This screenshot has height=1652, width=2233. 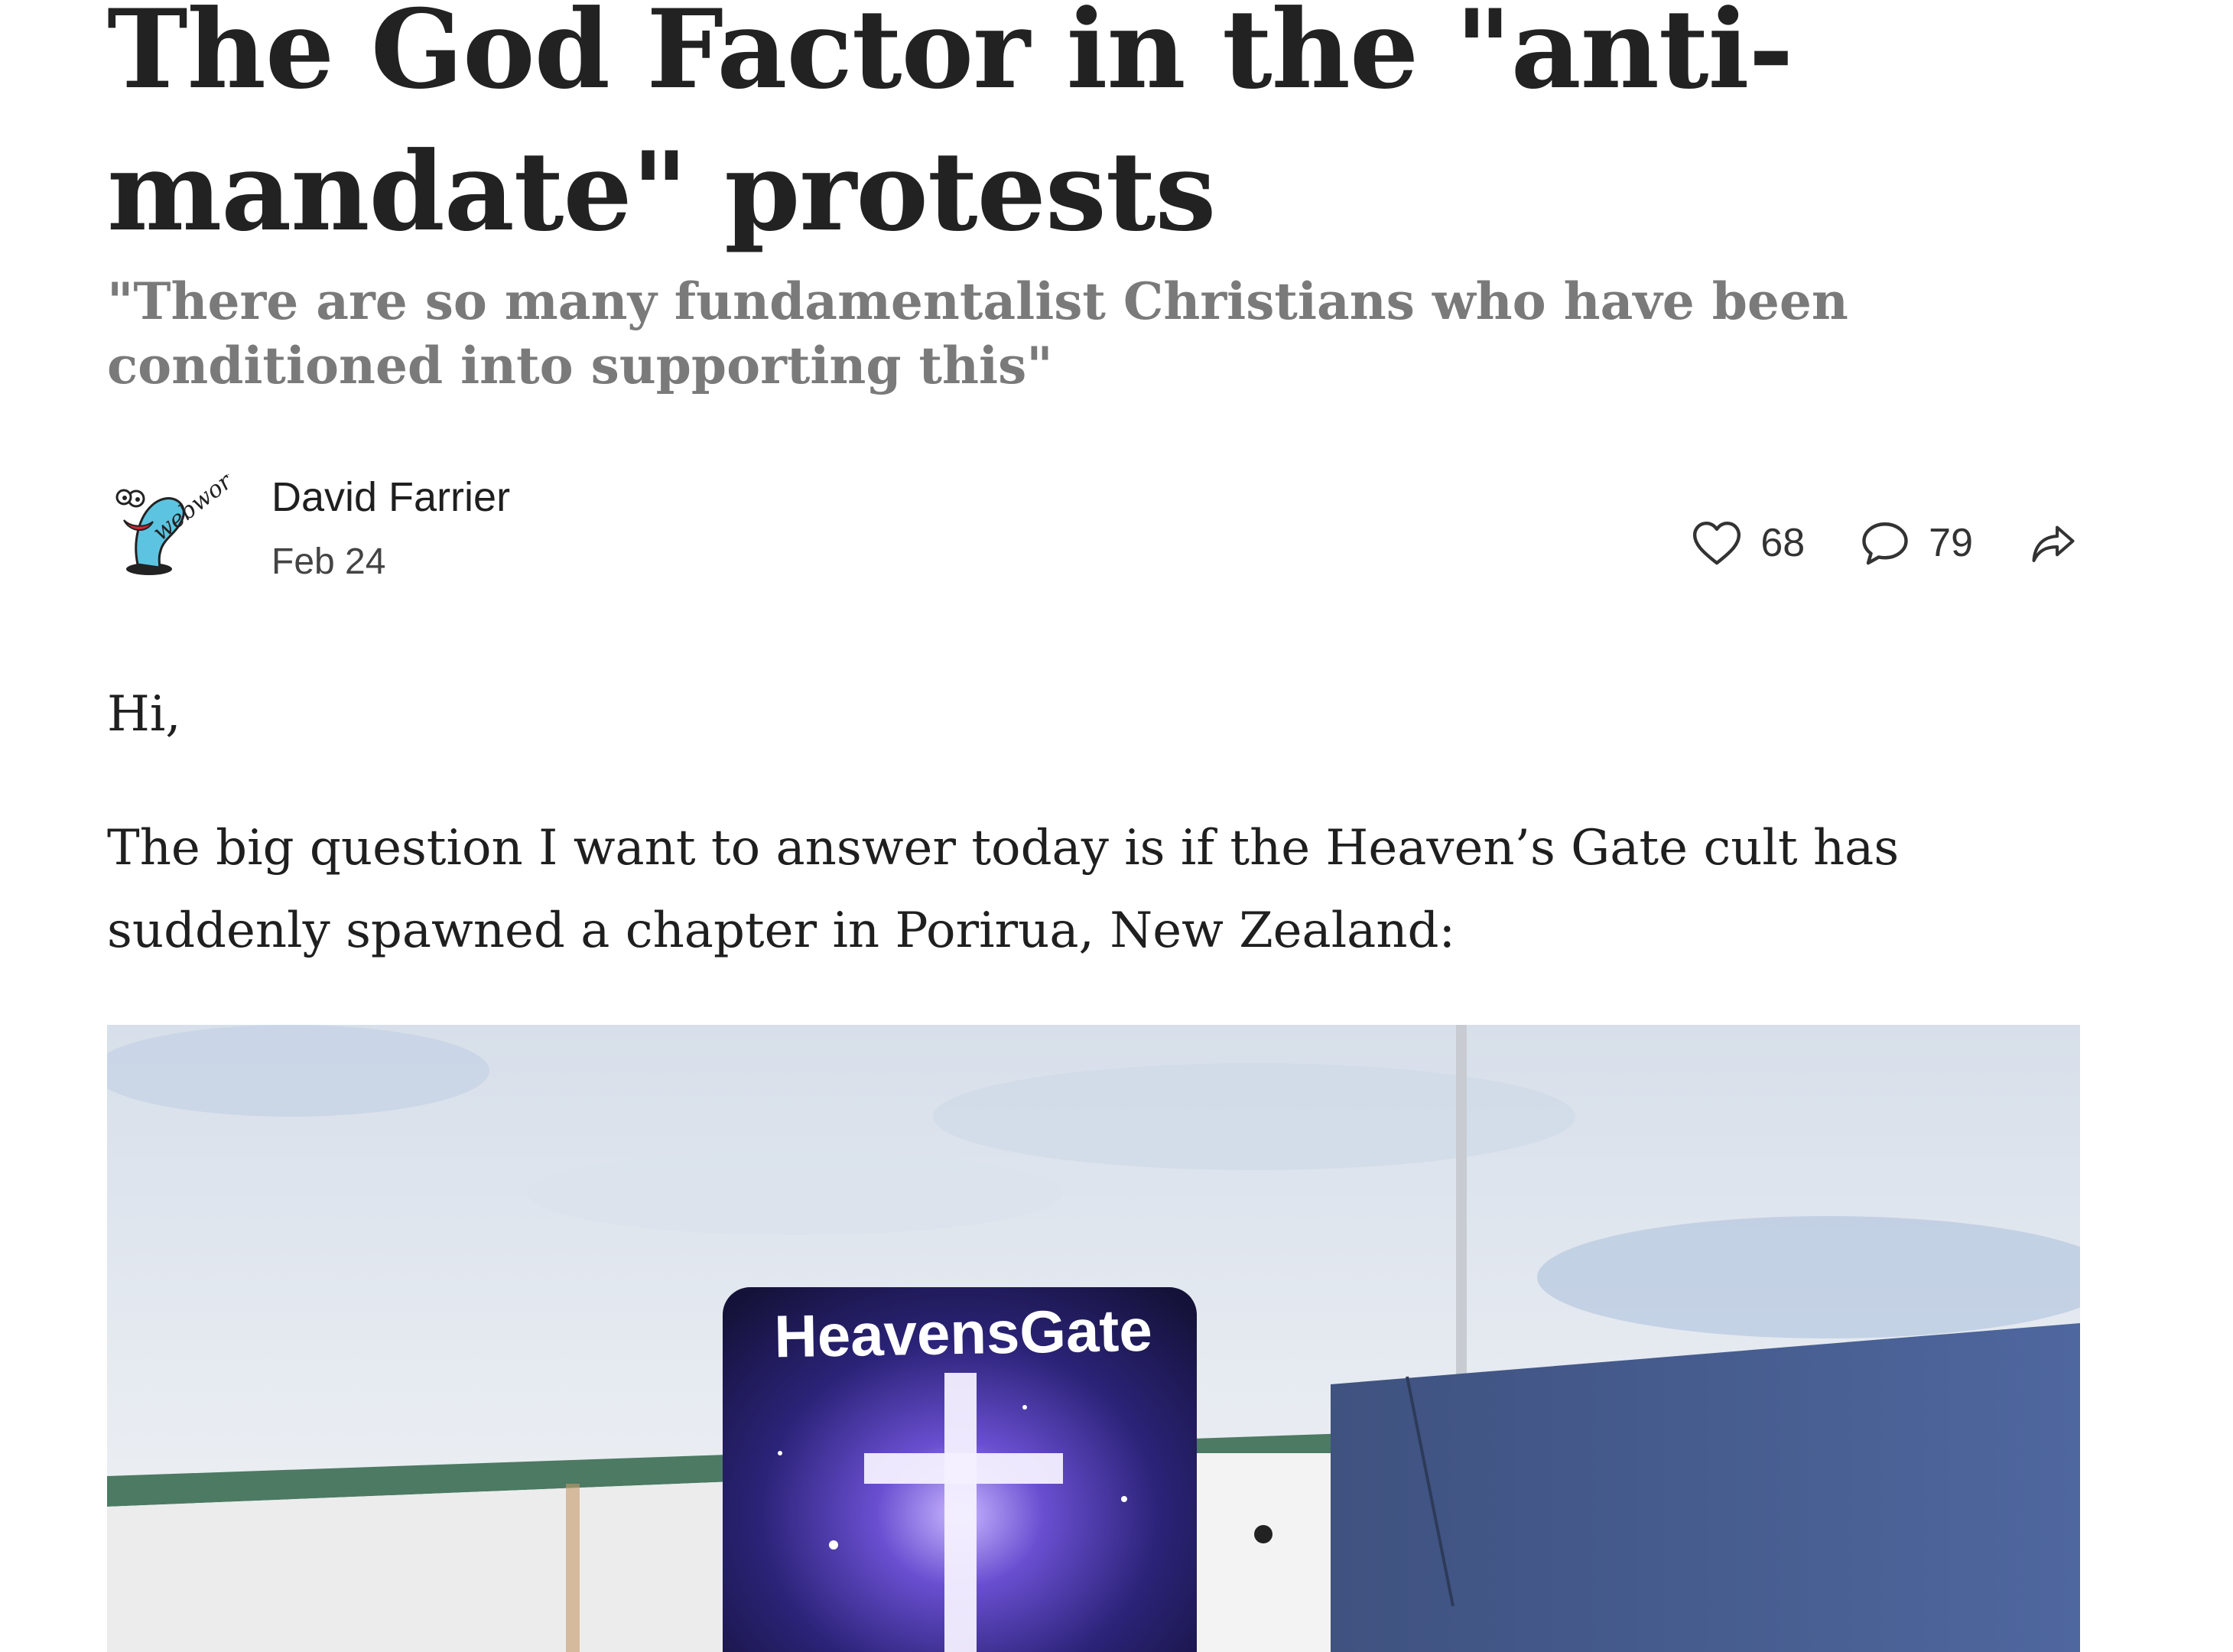 What do you see at coordinates (1747, 543) in the screenshot?
I see `like-button: 68` at bounding box center [1747, 543].